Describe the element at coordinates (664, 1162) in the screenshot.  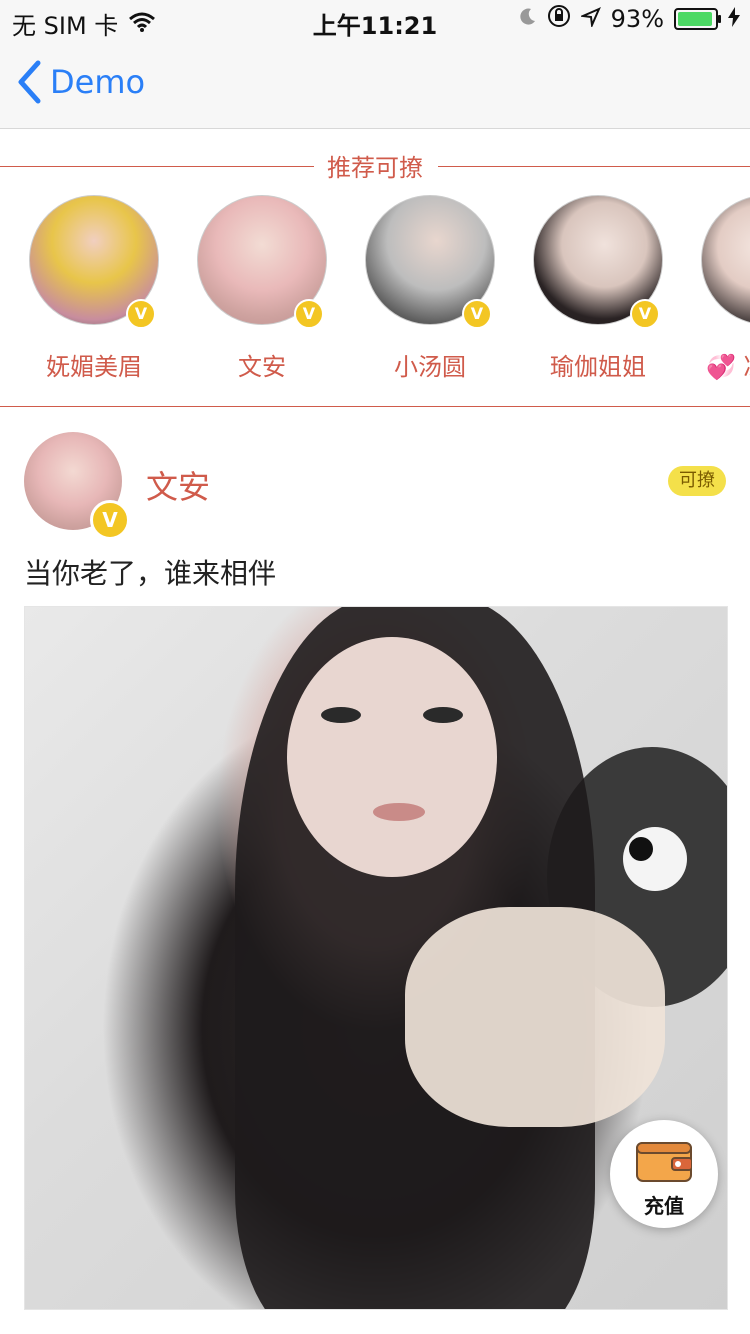
I see `wallet-icon` at that location.